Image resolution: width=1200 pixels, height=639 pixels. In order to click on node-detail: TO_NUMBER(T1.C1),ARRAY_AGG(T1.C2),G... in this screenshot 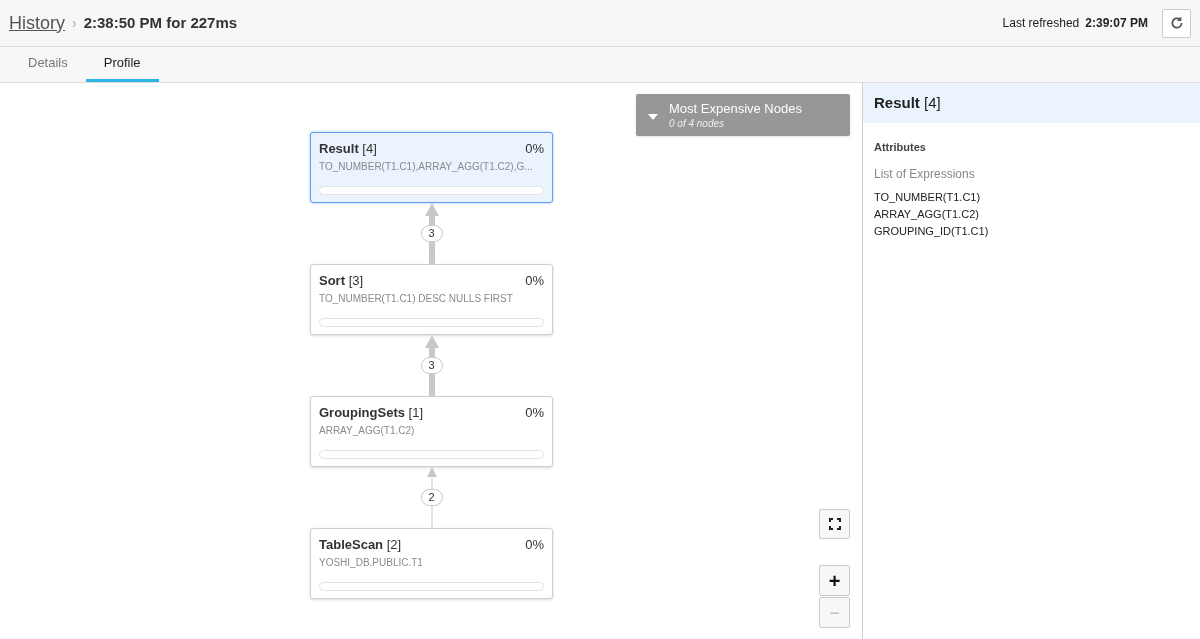, I will do `click(426, 167)`.